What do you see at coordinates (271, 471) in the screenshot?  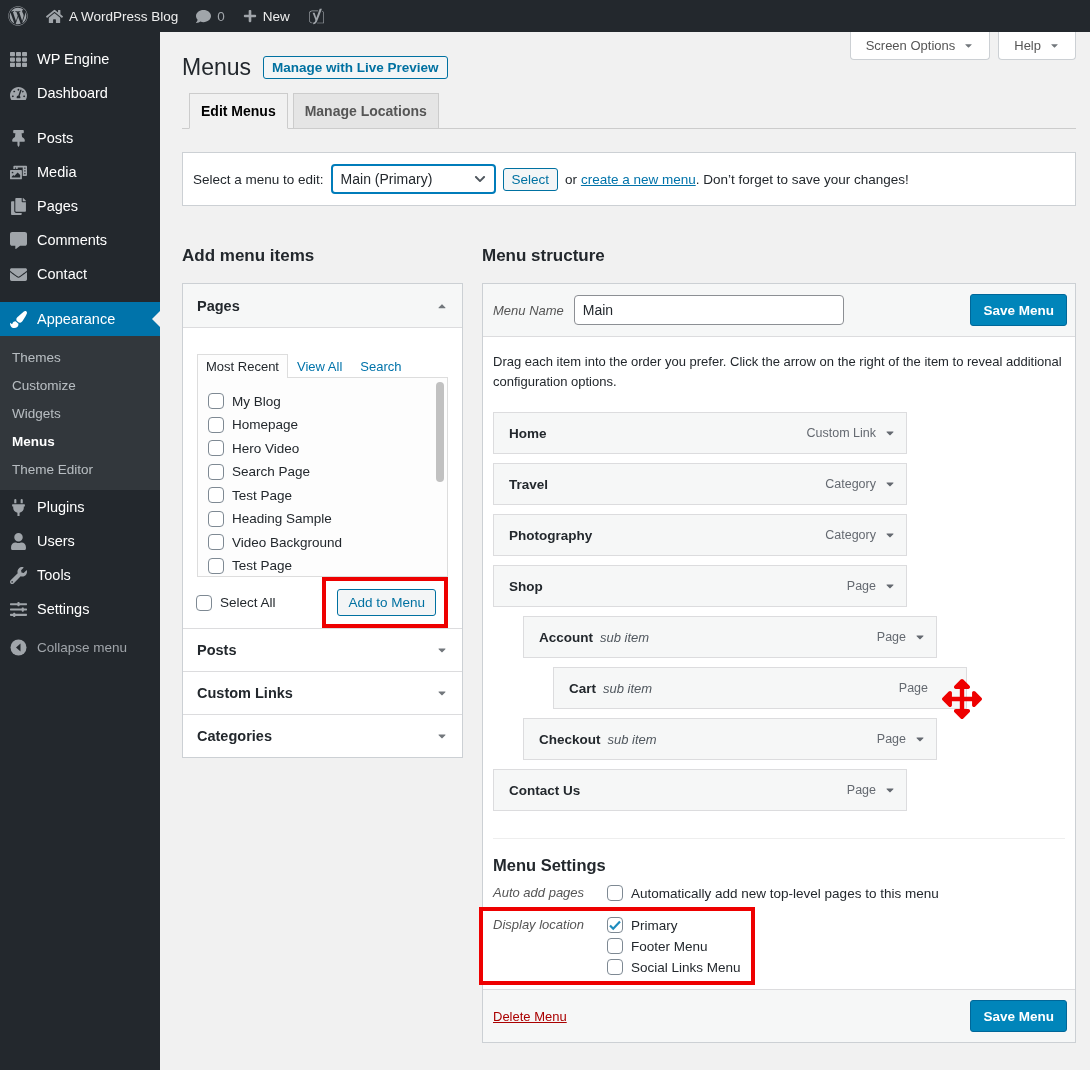 I see `checkbox-label: Search Page` at bounding box center [271, 471].